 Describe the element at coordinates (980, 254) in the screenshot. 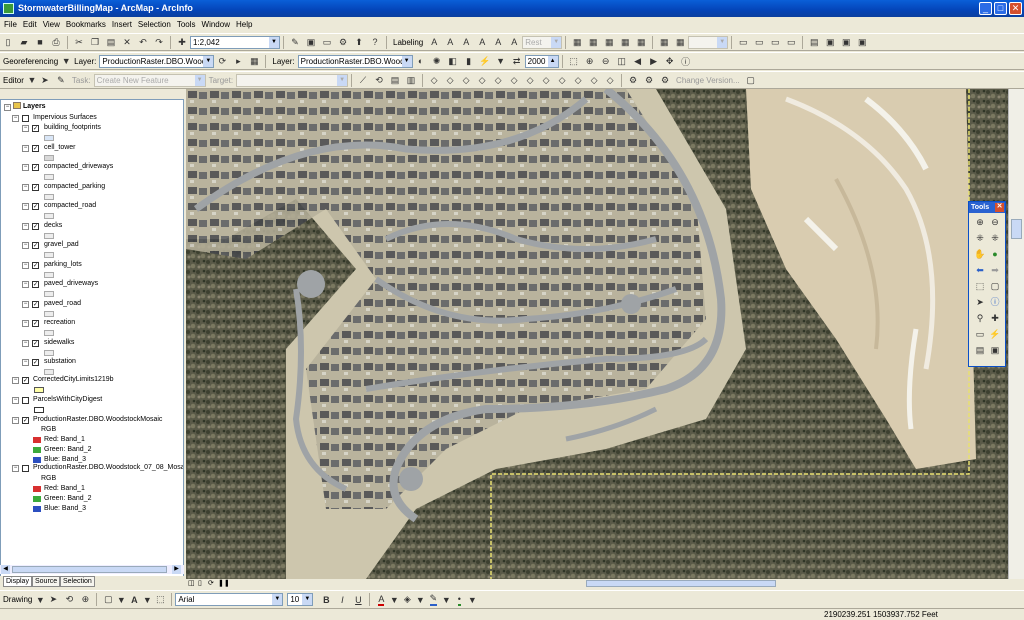

I see `pan-hand-icon: ✋` at that location.